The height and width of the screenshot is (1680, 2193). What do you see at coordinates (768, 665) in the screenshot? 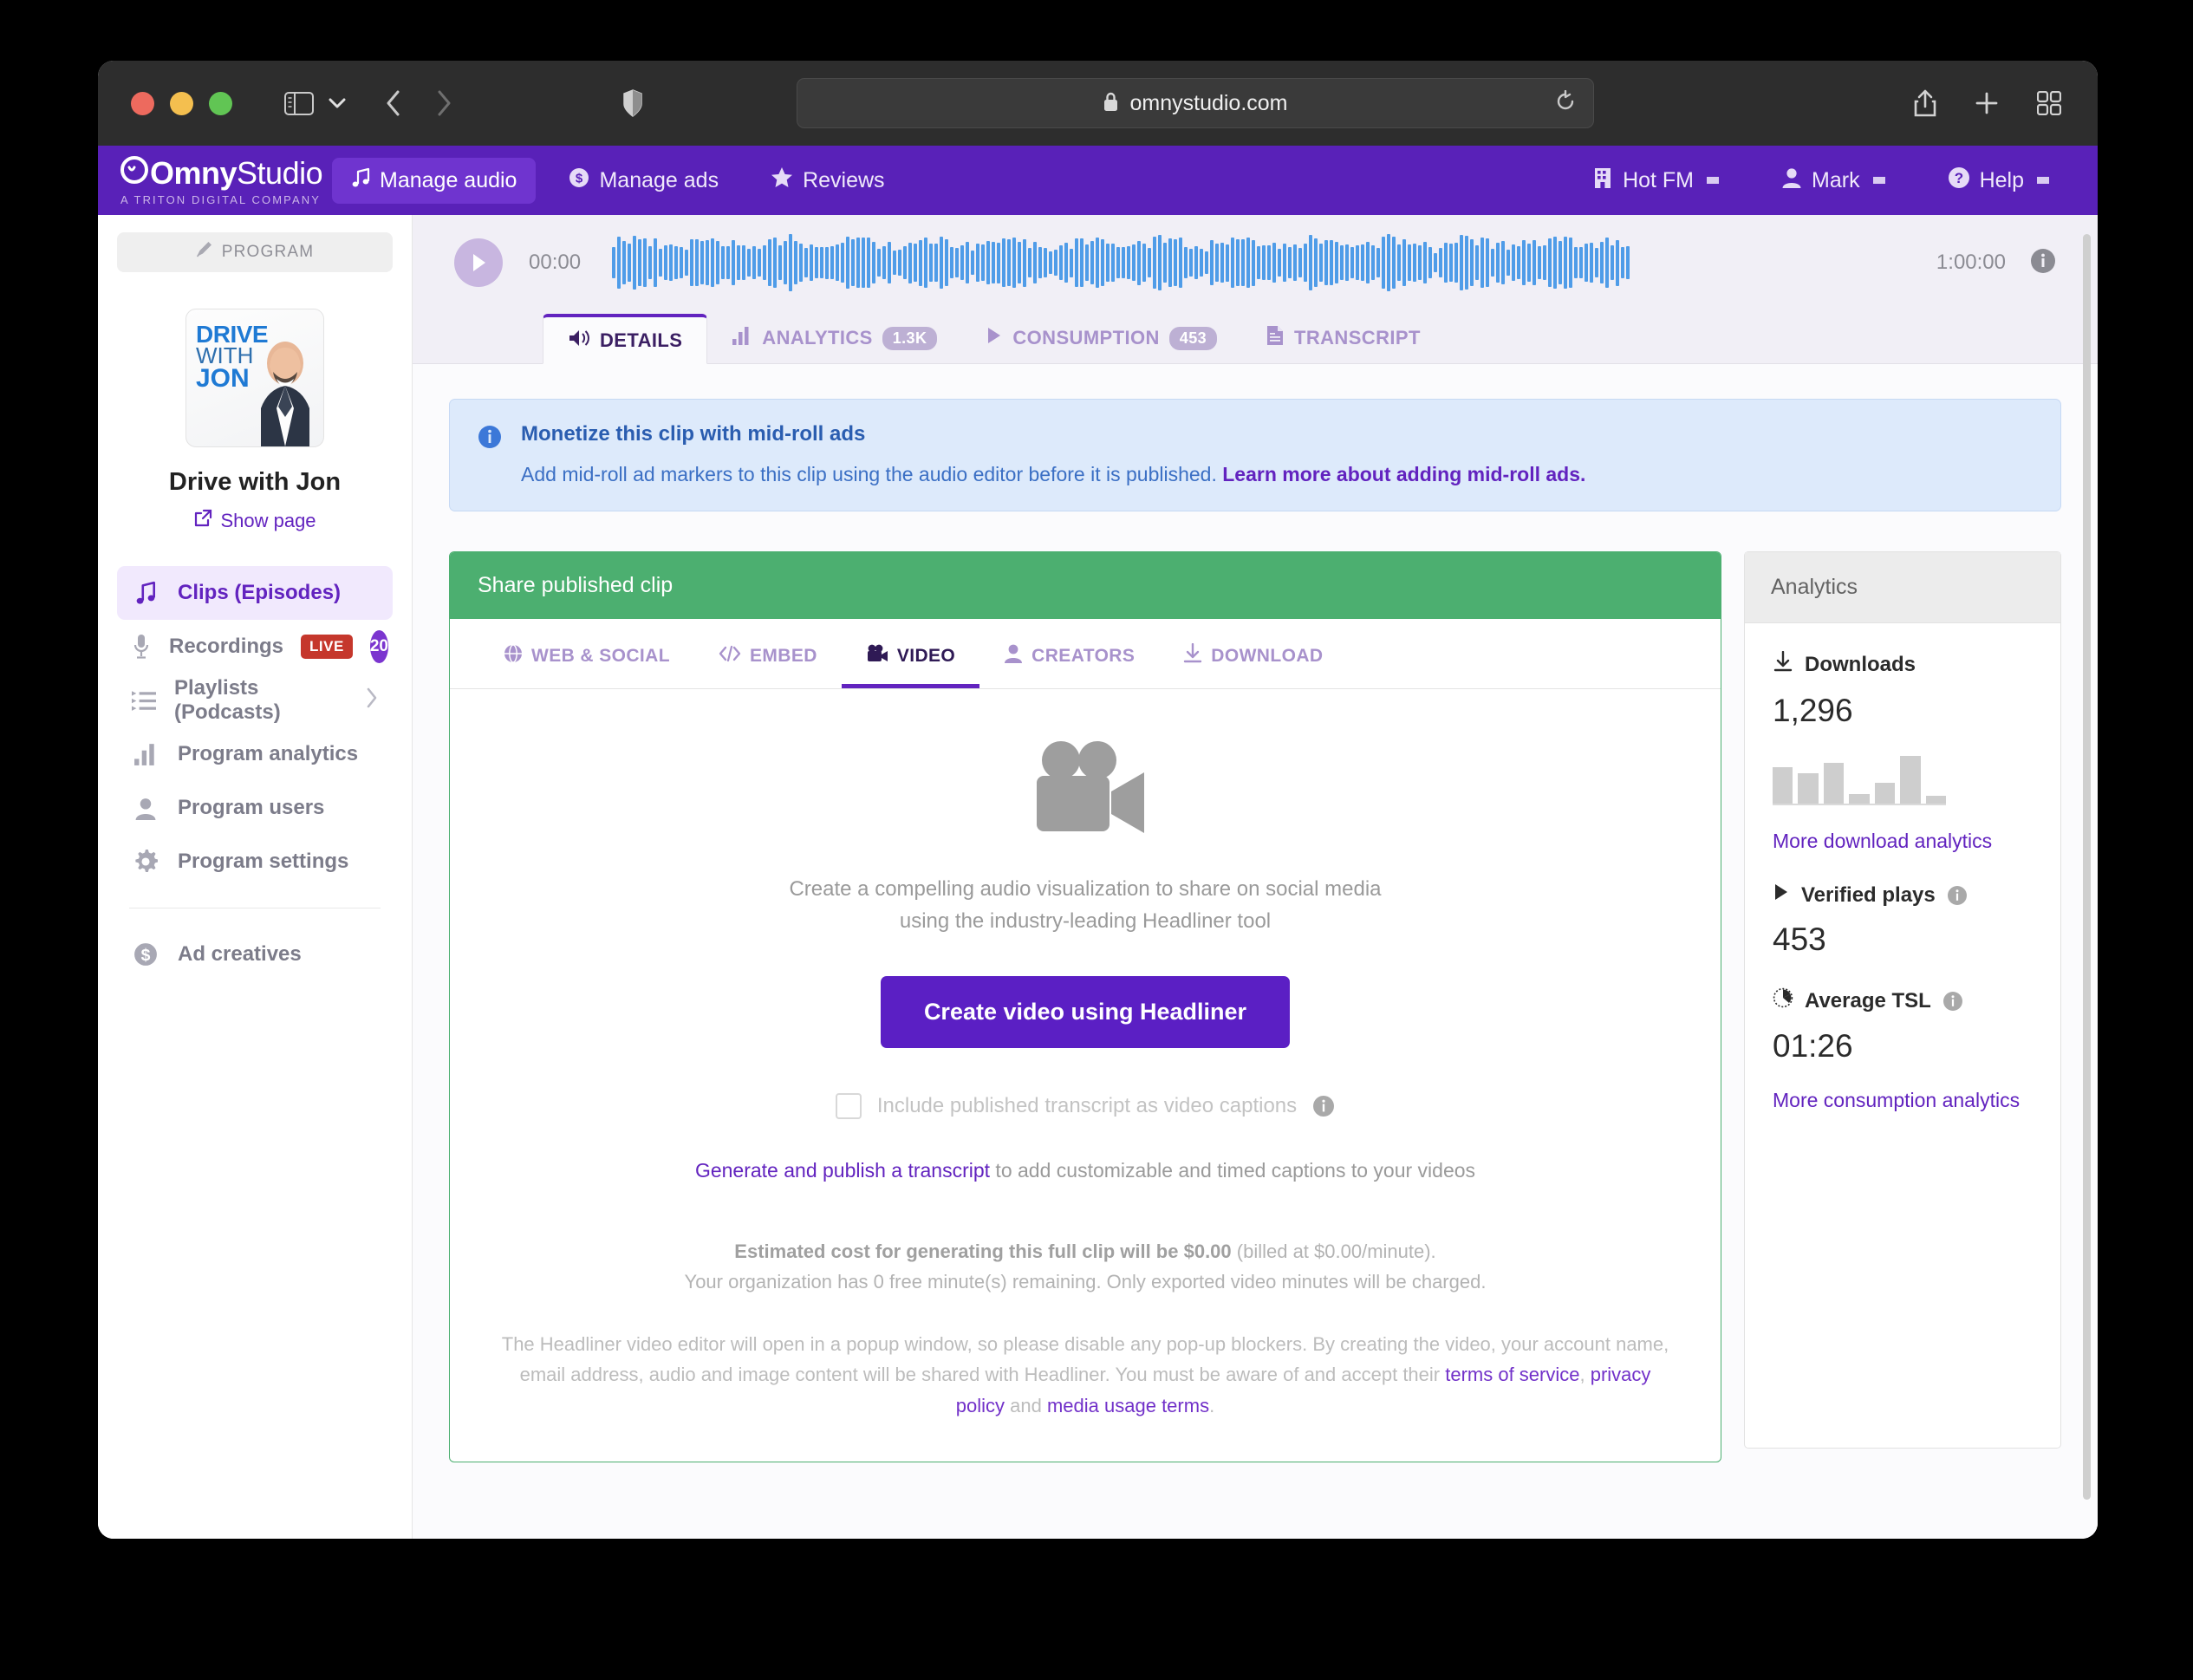
I see `subtab-embed: EMBED` at bounding box center [768, 665].